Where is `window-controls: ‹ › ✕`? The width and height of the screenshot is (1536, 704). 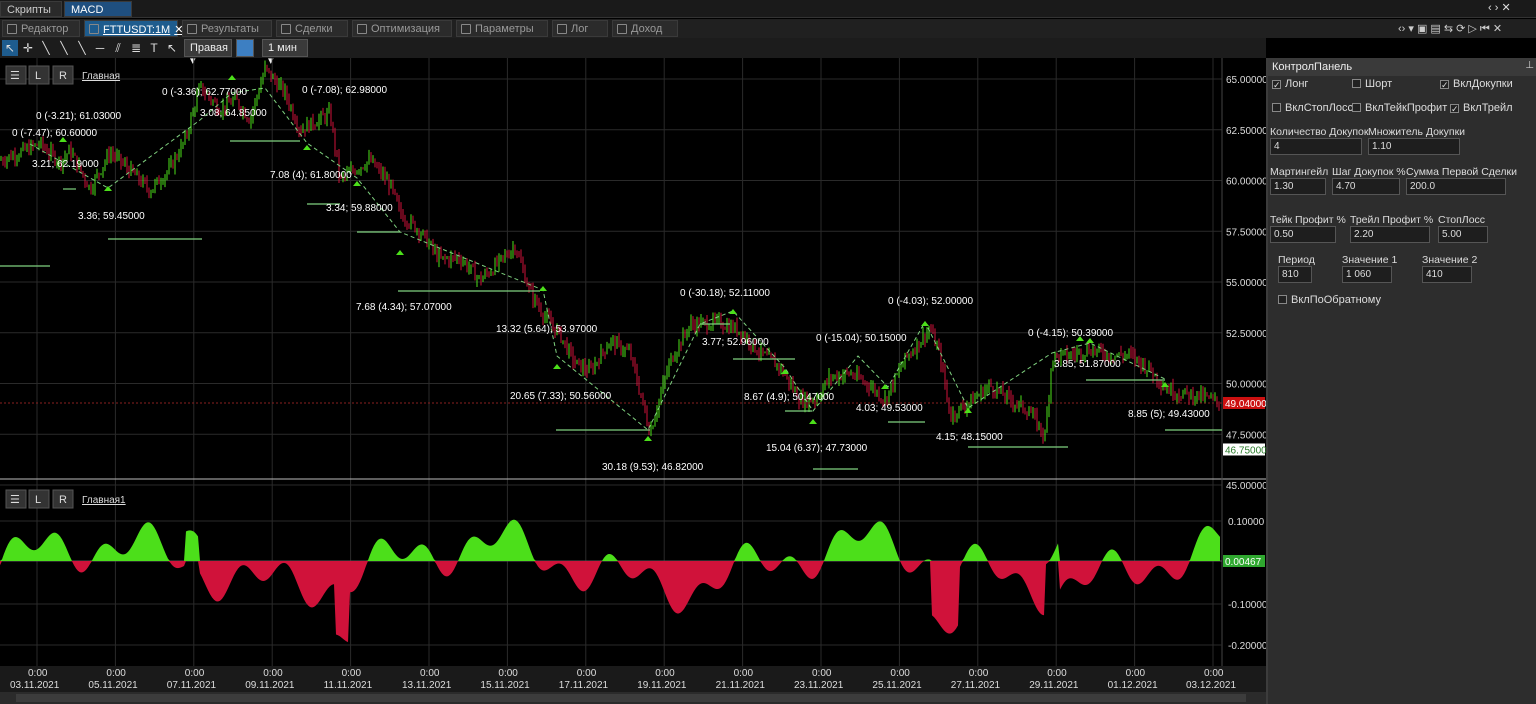
window-controls: ‹ › ✕ is located at coordinates (1499, 7).